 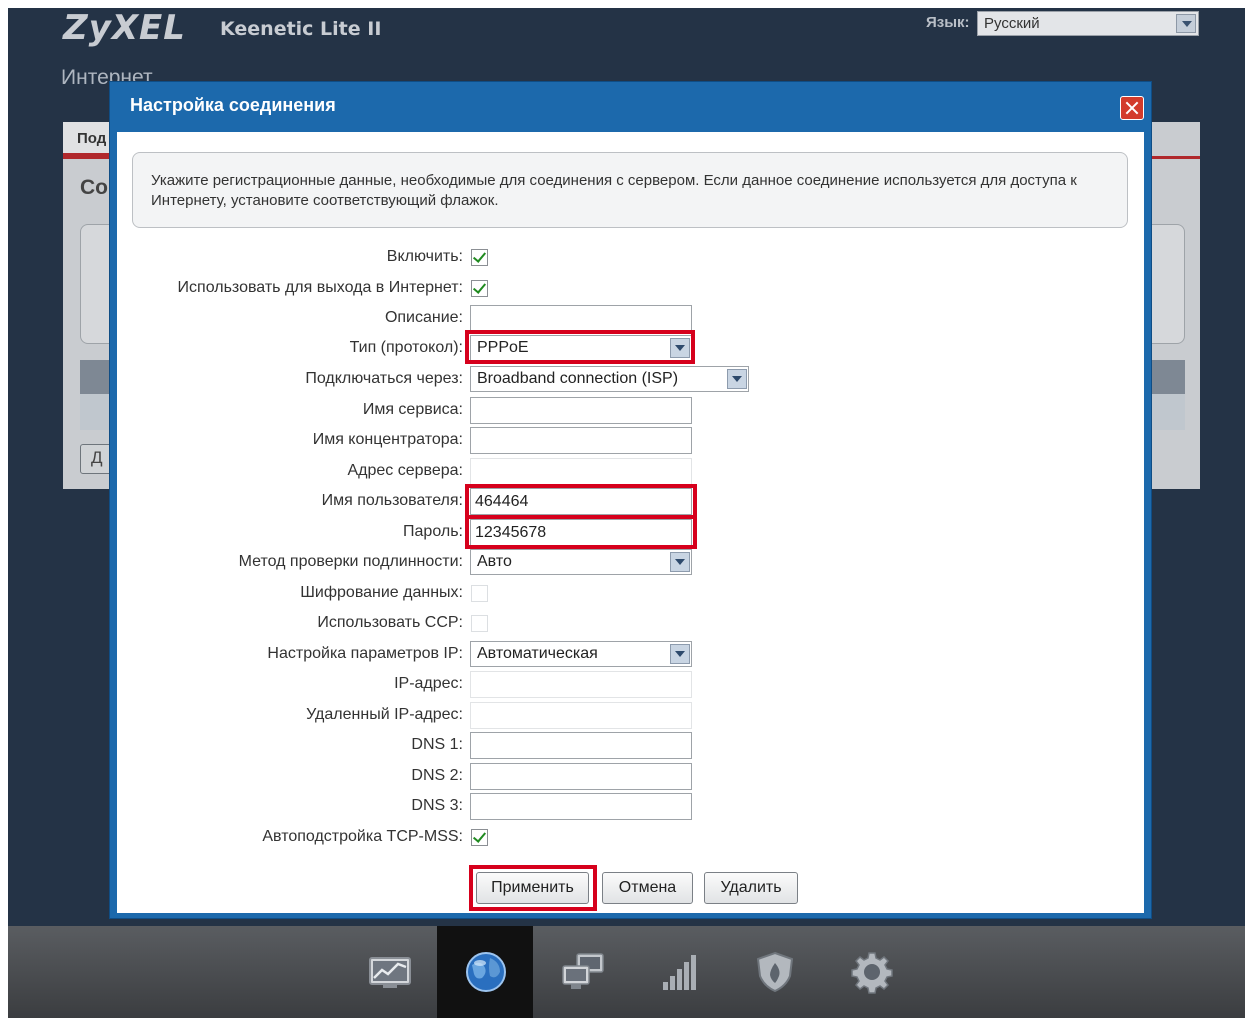 I want to click on dns2-input, so click(x=581, y=776).